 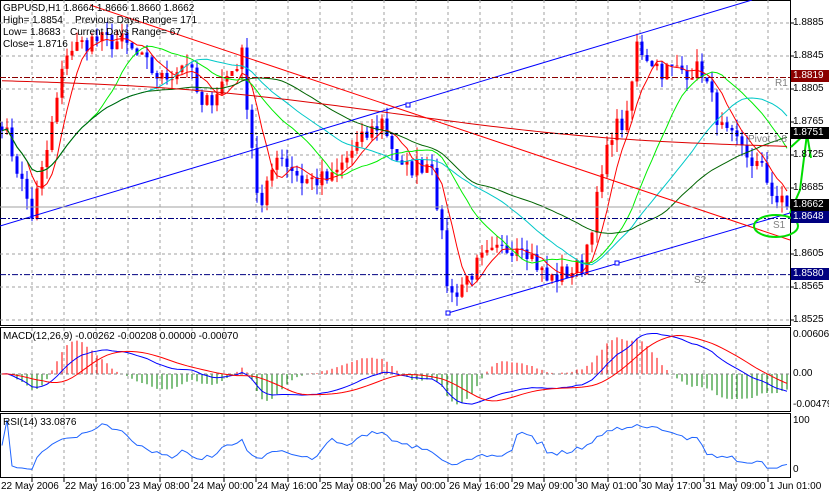 What do you see at coordinates (811, 334) in the screenshot?
I see `macd-axis-max: 0.00606` at bounding box center [811, 334].